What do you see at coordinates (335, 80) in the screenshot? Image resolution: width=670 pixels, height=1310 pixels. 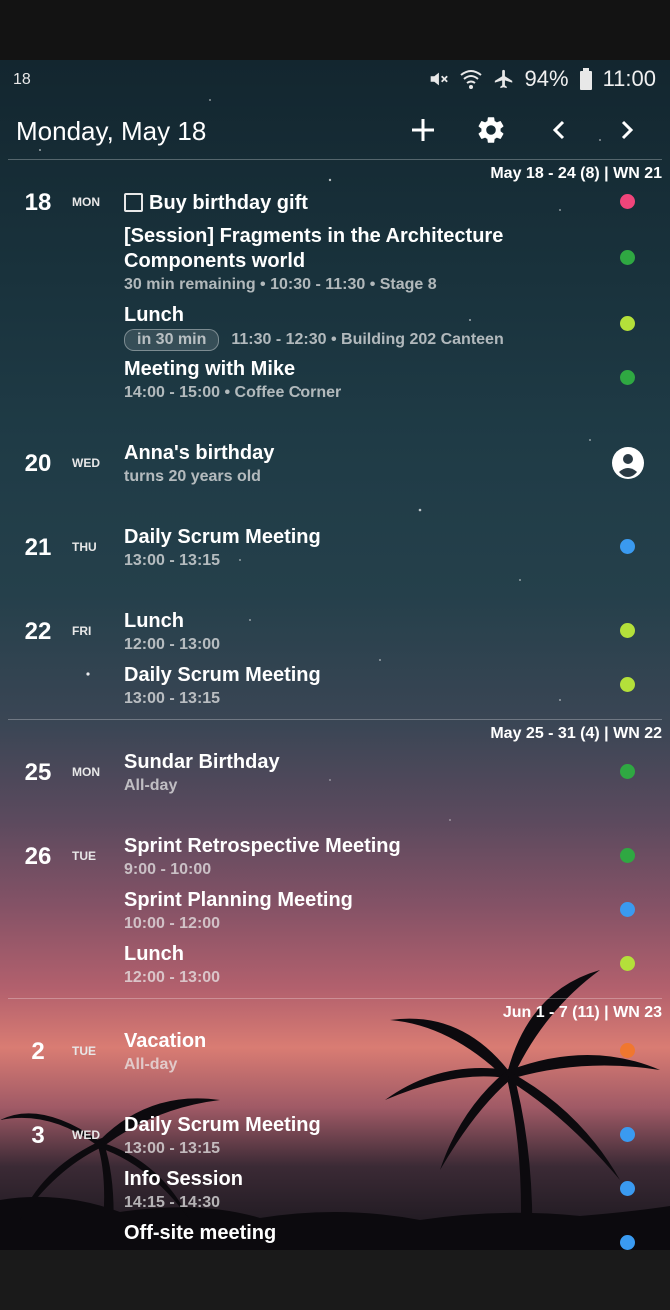 I see `status-bar: 18 94% 11:00` at bounding box center [335, 80].